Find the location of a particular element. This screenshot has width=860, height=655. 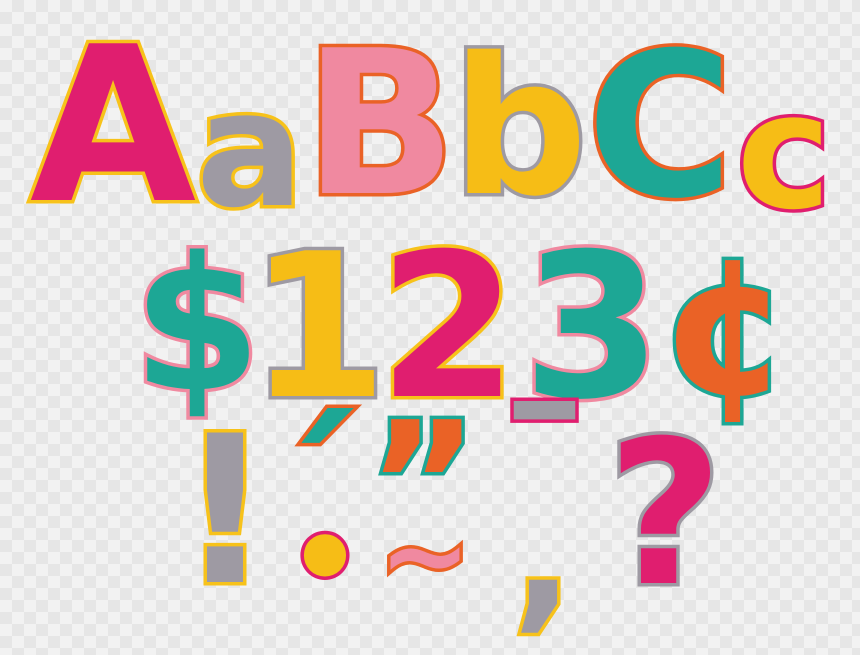

glyph-tilde: ~ is located at coordinates (425, 555).